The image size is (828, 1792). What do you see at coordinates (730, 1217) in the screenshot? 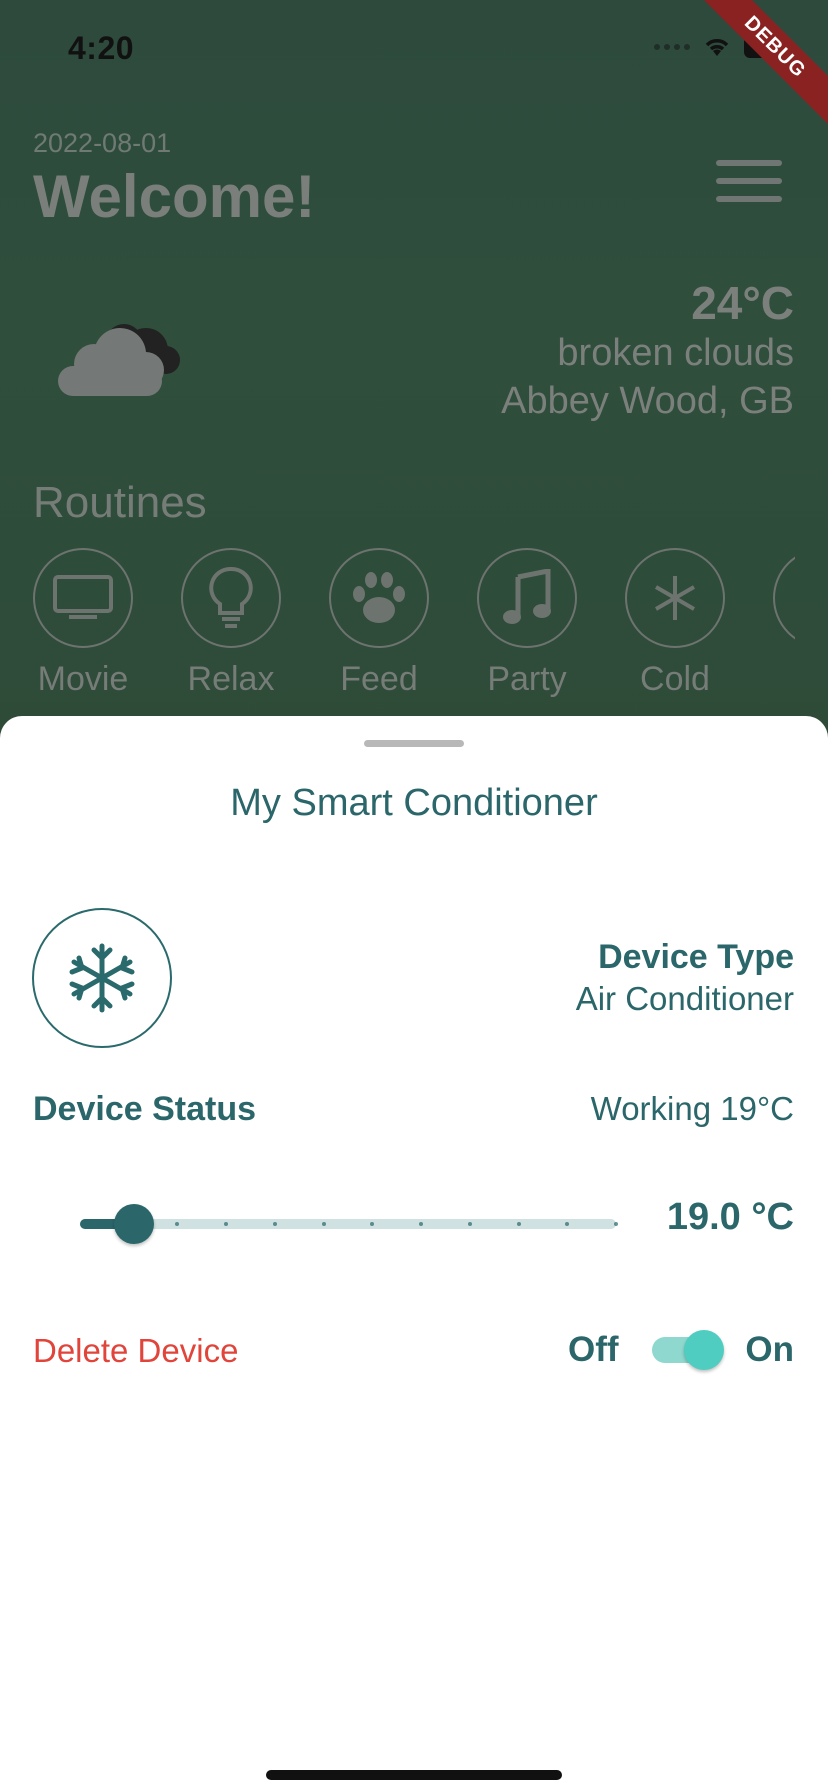
I see `slider-value-label: 19.0 °C` at bounding box center [730, 1217].